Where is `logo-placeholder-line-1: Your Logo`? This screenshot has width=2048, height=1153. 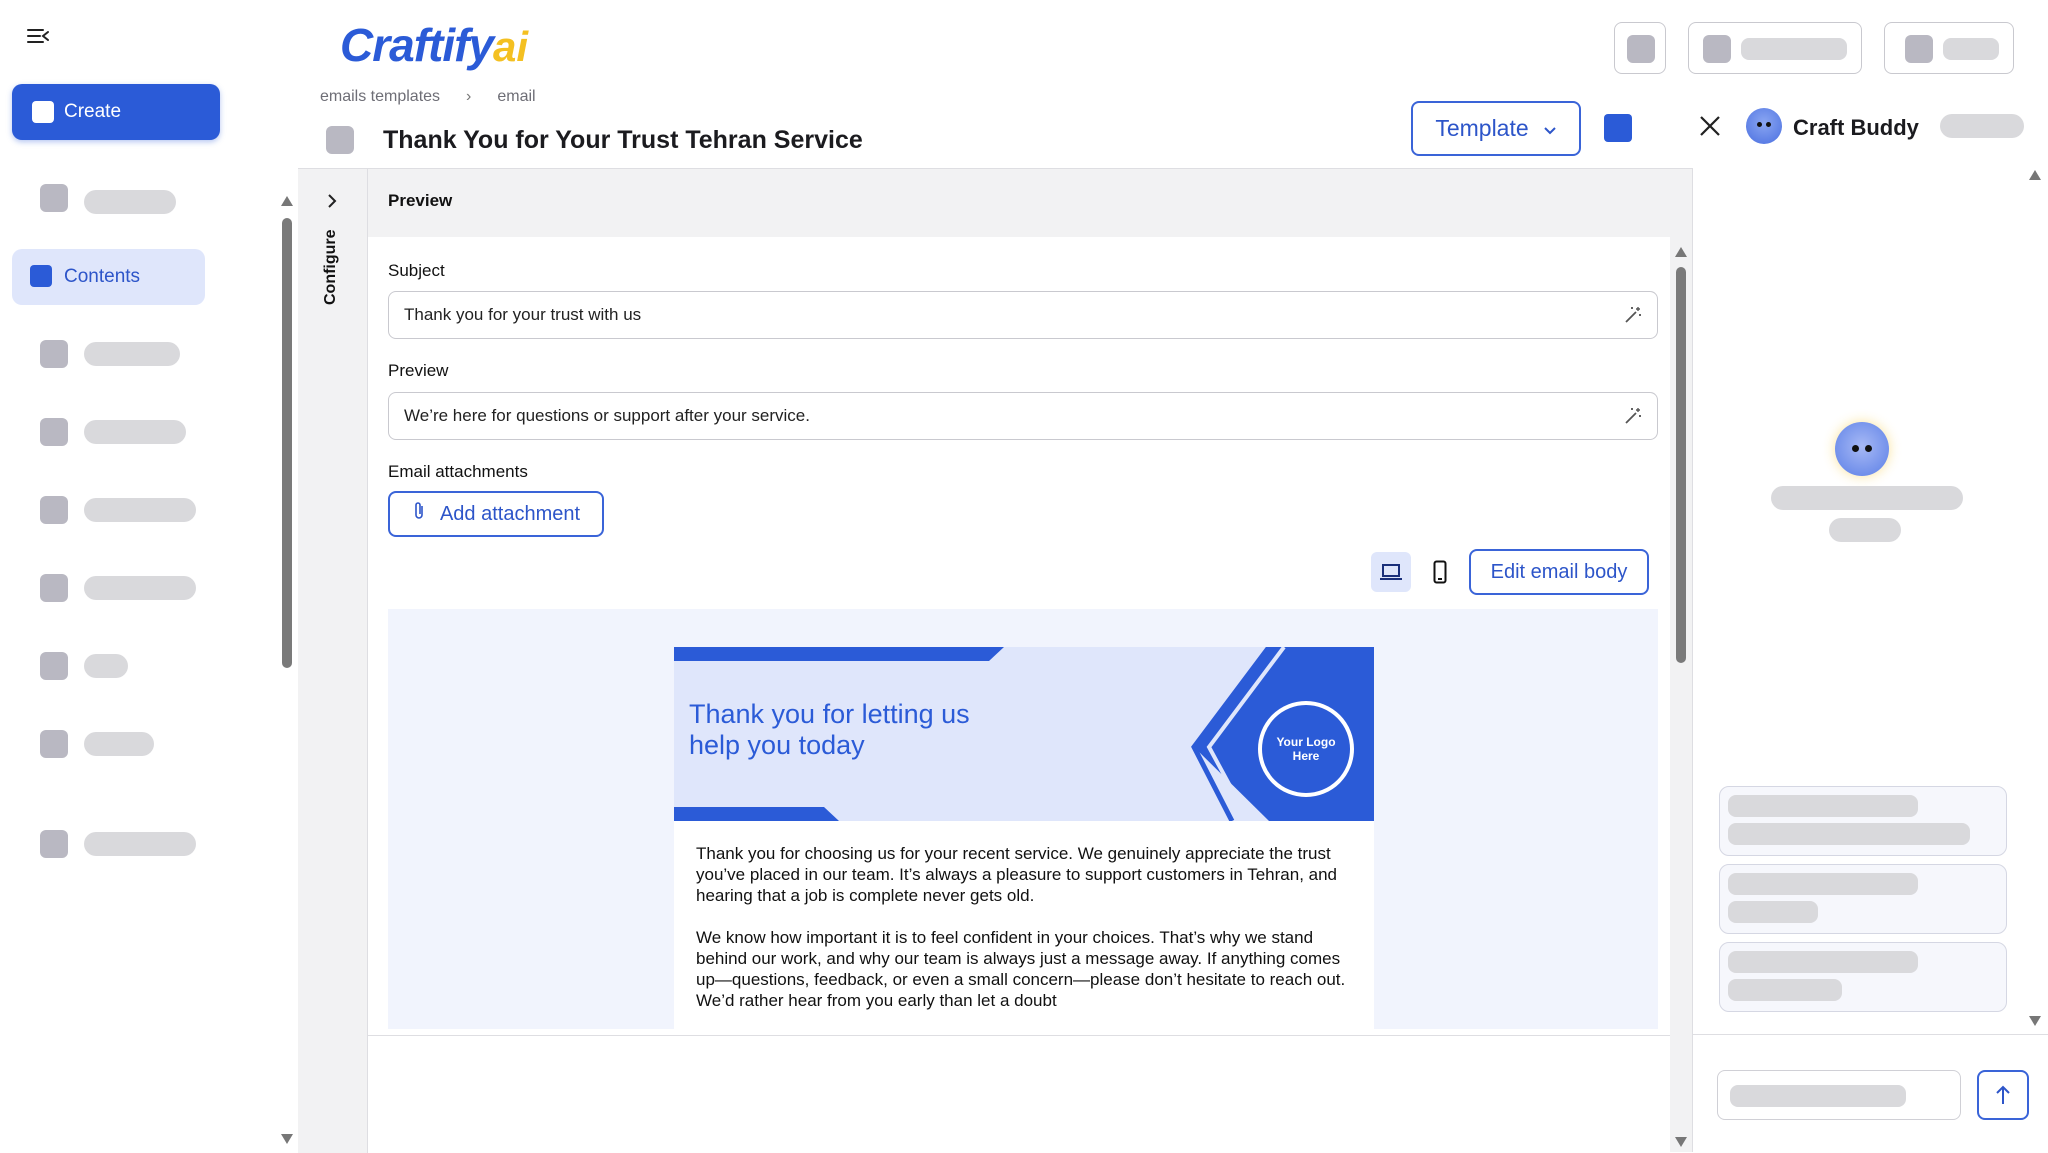 logo-placeholder-line-1: Your Logo is located at coordinates (1306, 742).